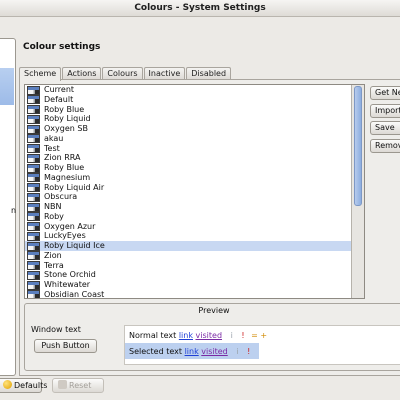 This screenshot has width=400, height=400. I want to click on scheme-list-scrollbar, so click(357, 191).